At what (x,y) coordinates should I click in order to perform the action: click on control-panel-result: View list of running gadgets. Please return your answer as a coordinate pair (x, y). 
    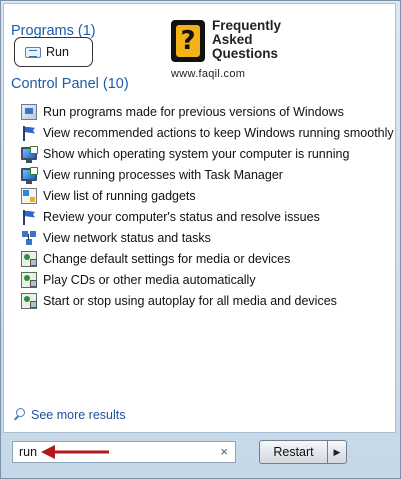
    Looking at the image, I should click on (207, 195).